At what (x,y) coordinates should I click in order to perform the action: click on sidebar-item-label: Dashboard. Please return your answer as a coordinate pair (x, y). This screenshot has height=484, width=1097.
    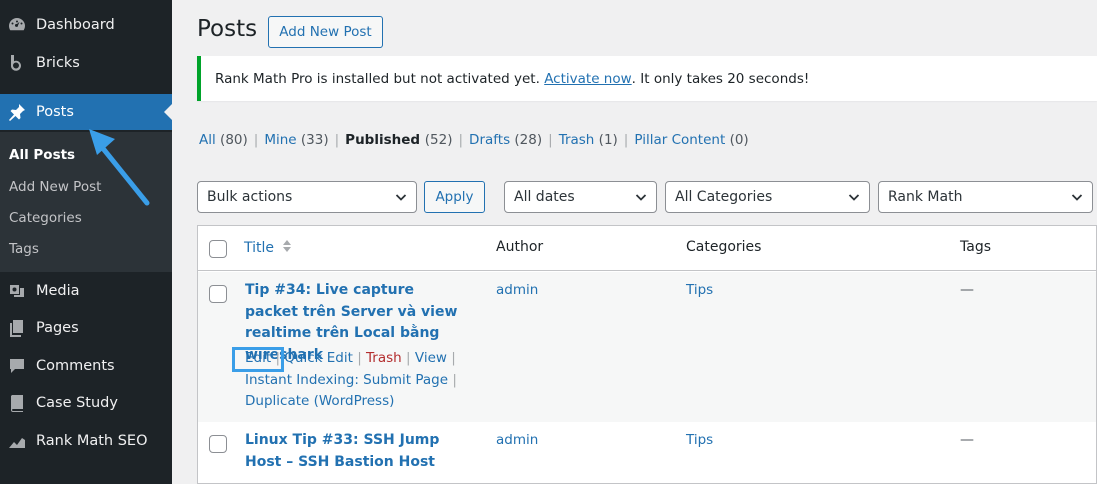
    Looking at the image, I should click on (75, 25).